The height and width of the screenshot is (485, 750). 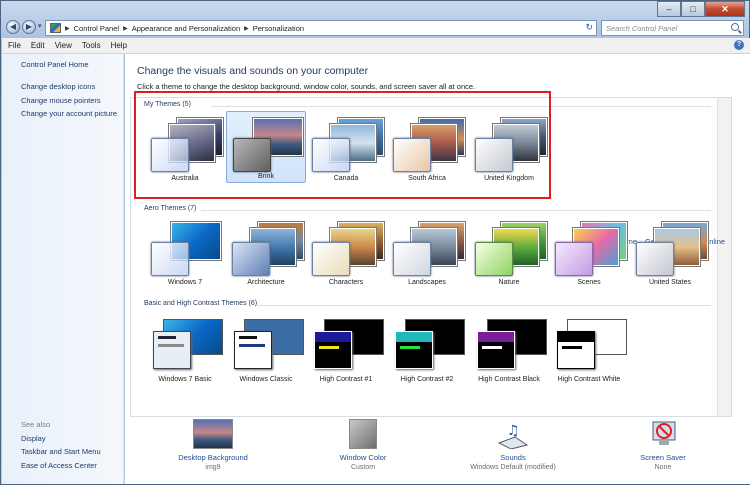 What do you see at coordinates (663, 457) in the screenshot?
I see `screen-saver-link: Screen Saver` at bounding box center [663, 457].